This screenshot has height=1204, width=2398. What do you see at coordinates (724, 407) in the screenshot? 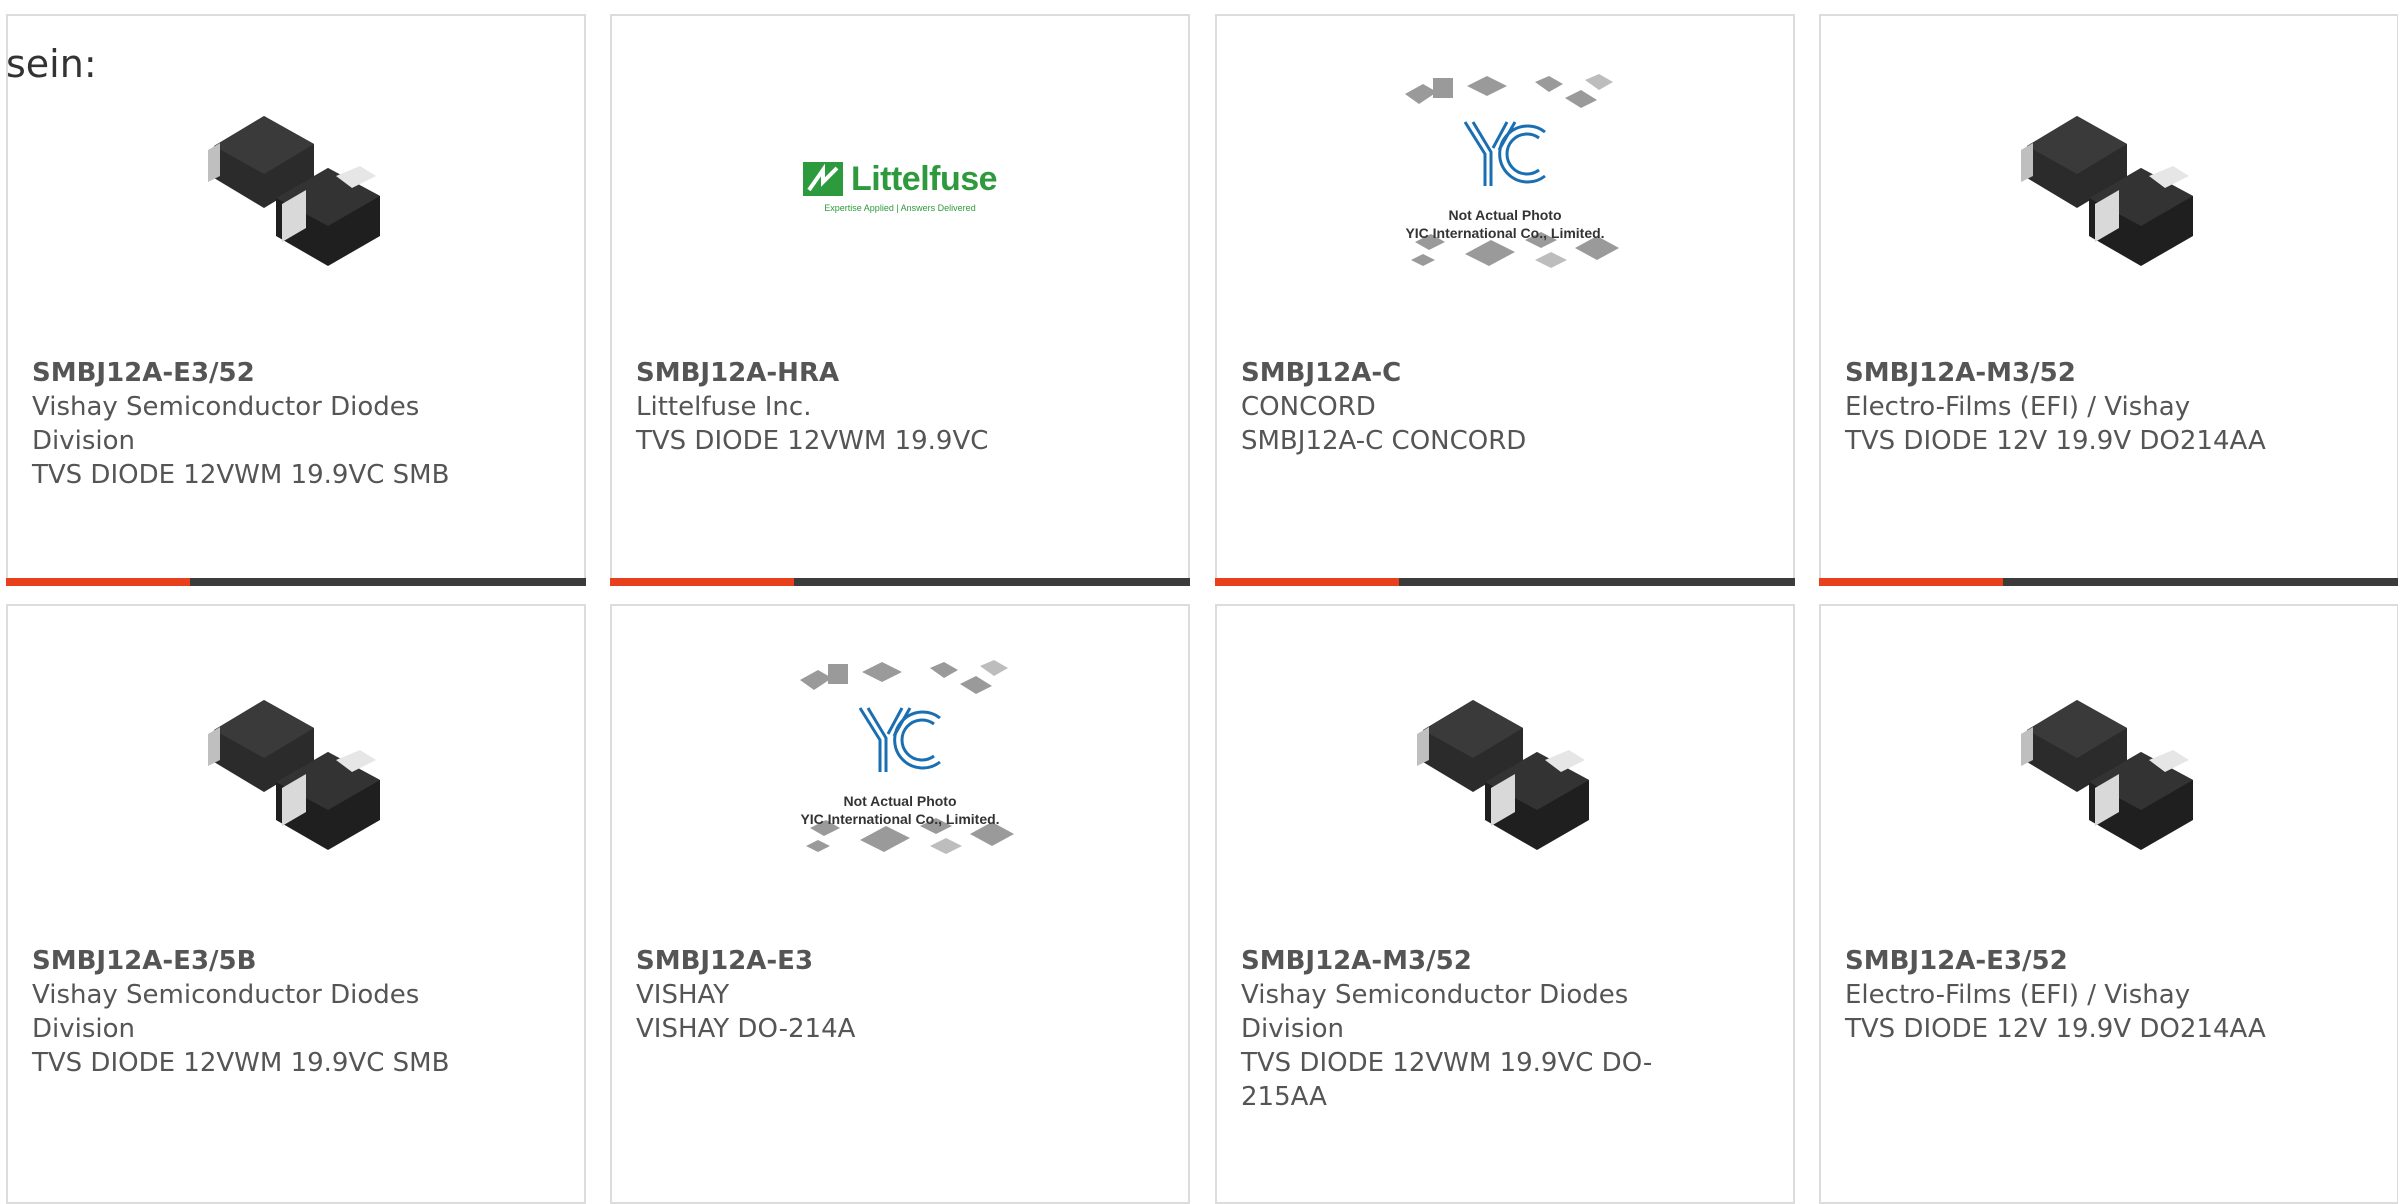
I see `product-detail-line: Littelfuse Inc.` at bounding box center [724, 407].